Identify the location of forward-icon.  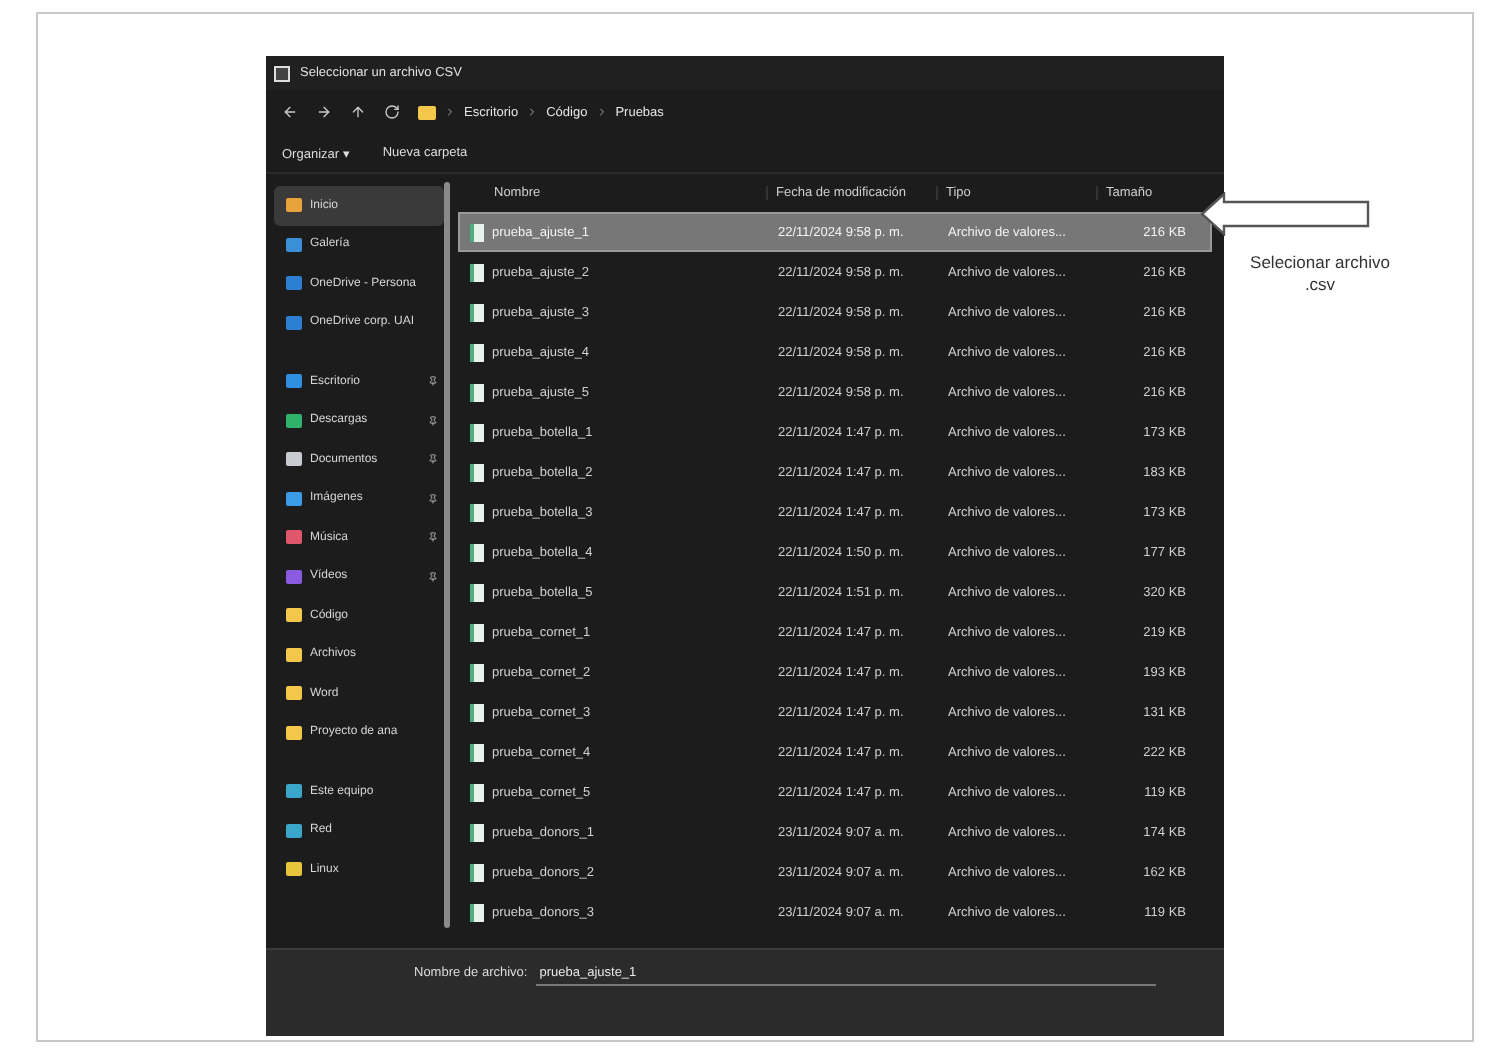
(324, 112).